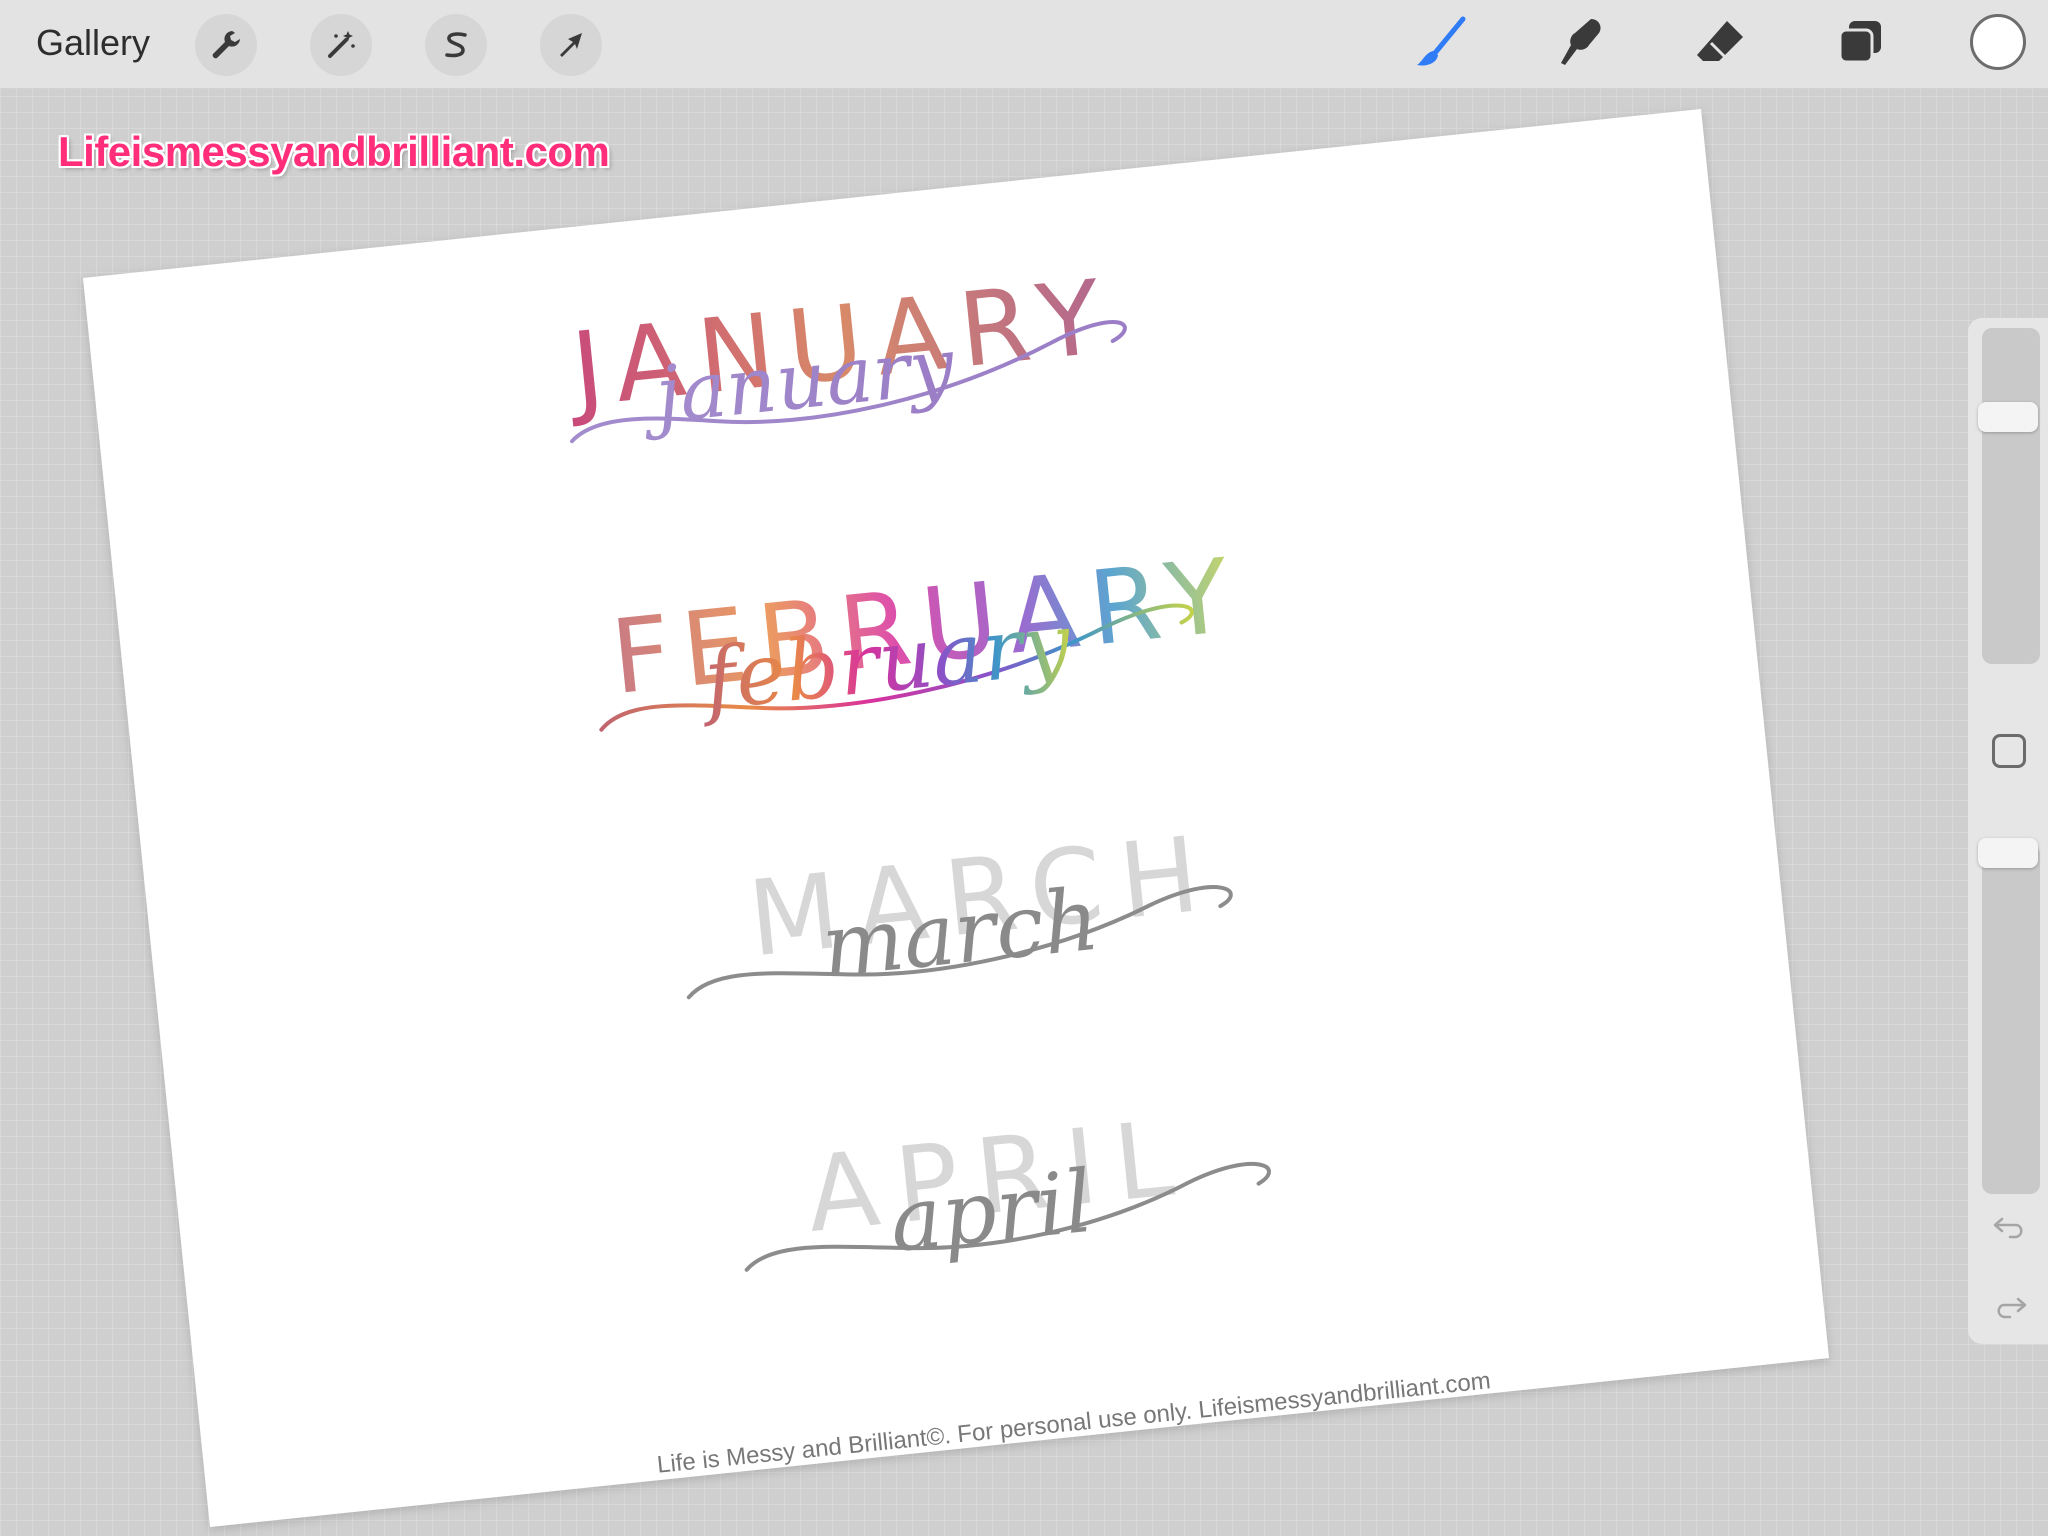  I want to click on opacity-handle, so click(2008, 853).